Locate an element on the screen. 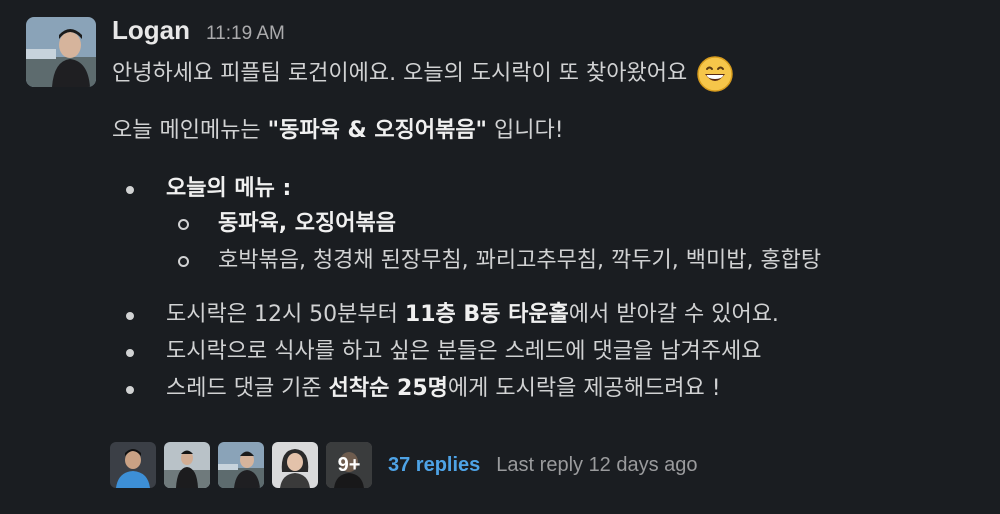 The height and width of the screenshot is (514, 1000). limit-prefix: 스레드 댓글 기준 is located at coordinates (247, 388).